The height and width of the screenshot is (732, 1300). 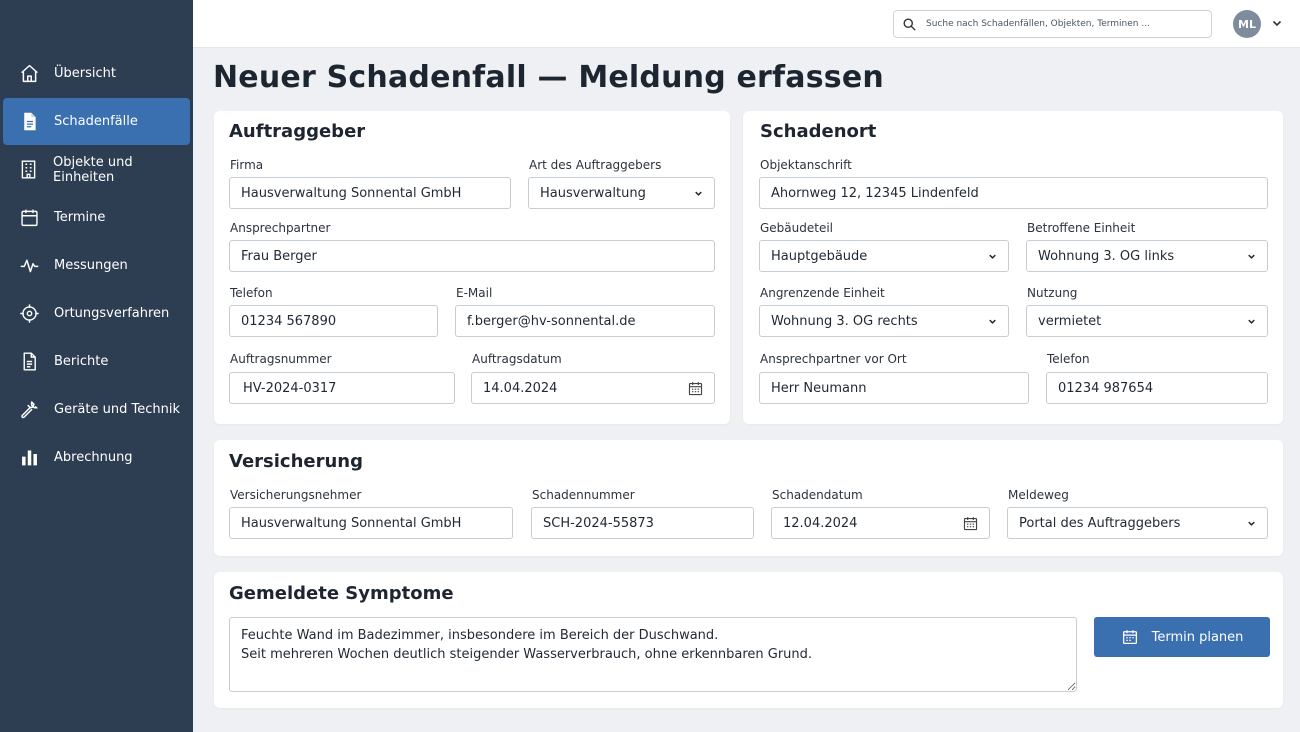 I want to click on telefon-vor-ort-label: Telefon, so click(x=1068, y=359).